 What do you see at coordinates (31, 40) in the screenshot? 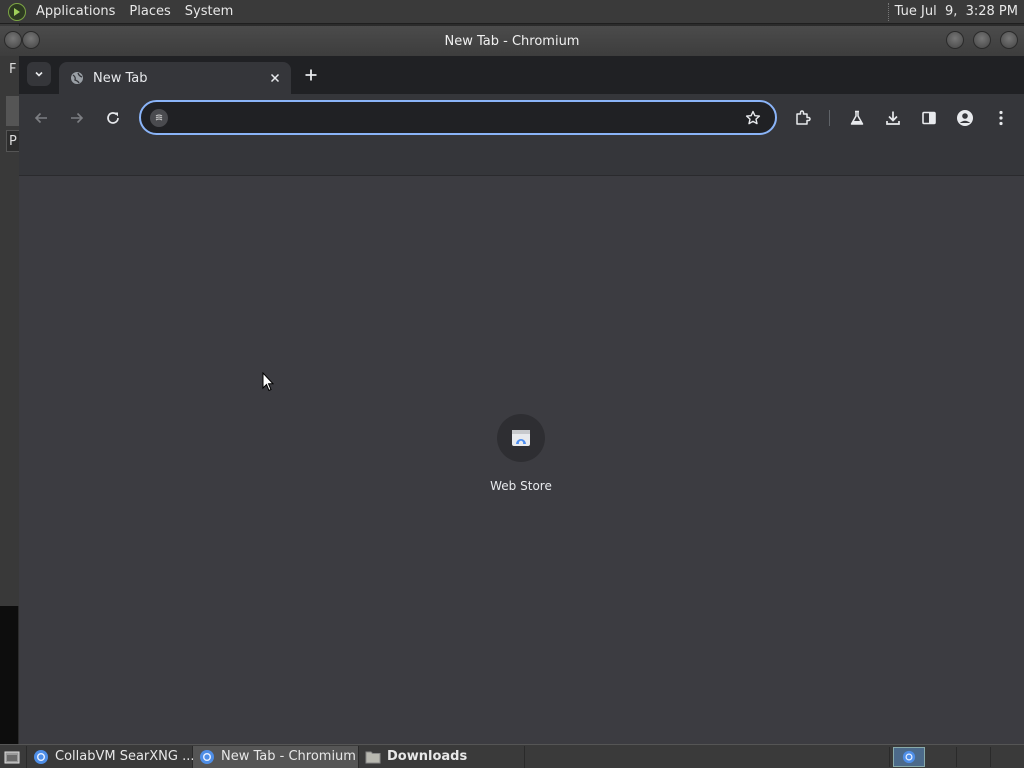
I see `window-shade-button` at bounding box center [31, 40].